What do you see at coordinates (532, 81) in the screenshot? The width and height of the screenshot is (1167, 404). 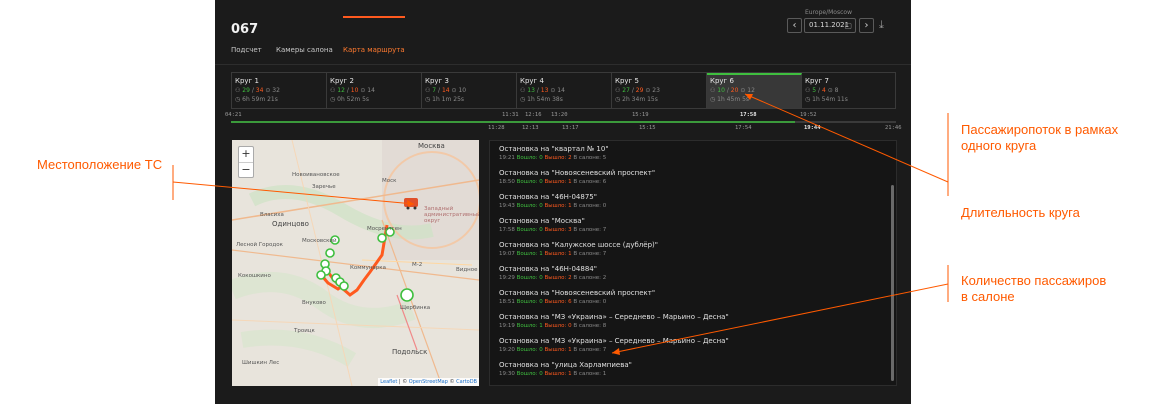 I see `round-name: Круг 4` at bounding box center [532, 81].